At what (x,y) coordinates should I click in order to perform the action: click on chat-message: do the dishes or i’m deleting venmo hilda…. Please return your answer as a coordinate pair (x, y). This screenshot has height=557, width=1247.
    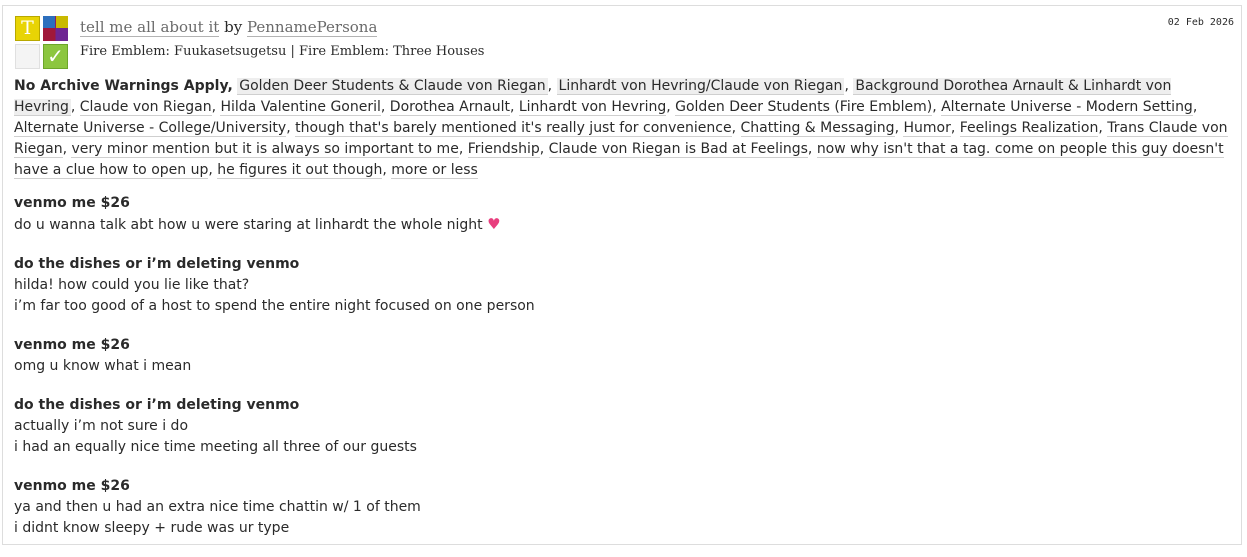
    Looking at the image, I should click on (624, 285).